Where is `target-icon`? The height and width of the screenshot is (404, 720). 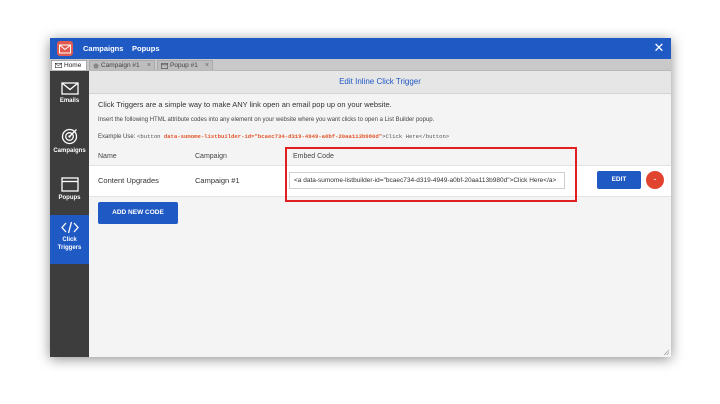 target-icon is located at coordinates (69, 136).